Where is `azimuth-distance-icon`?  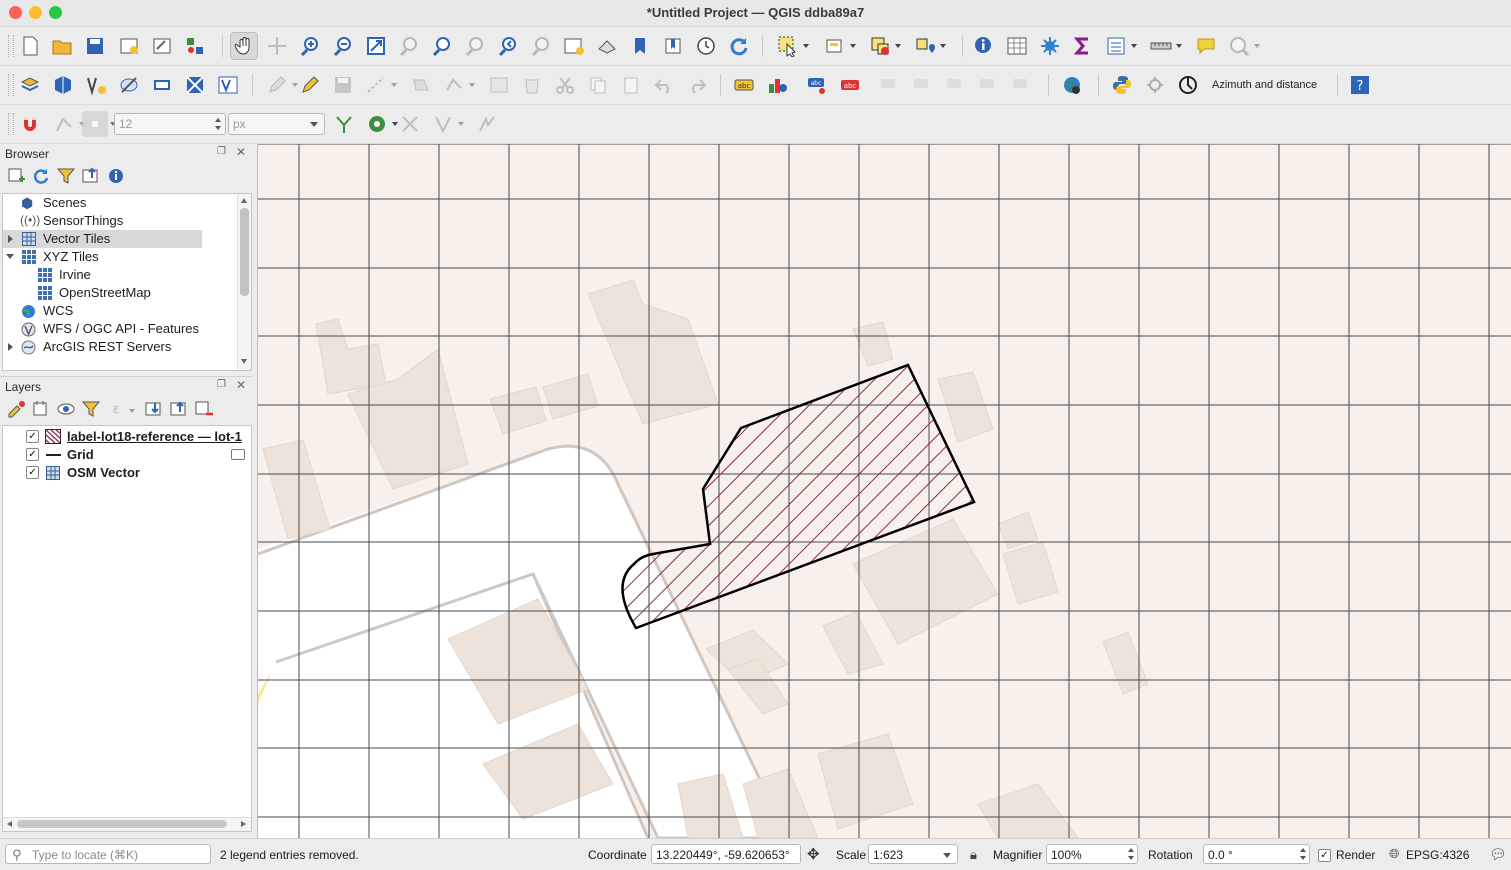 azimuth-distance-icon is located at coordinates (1188, 85).